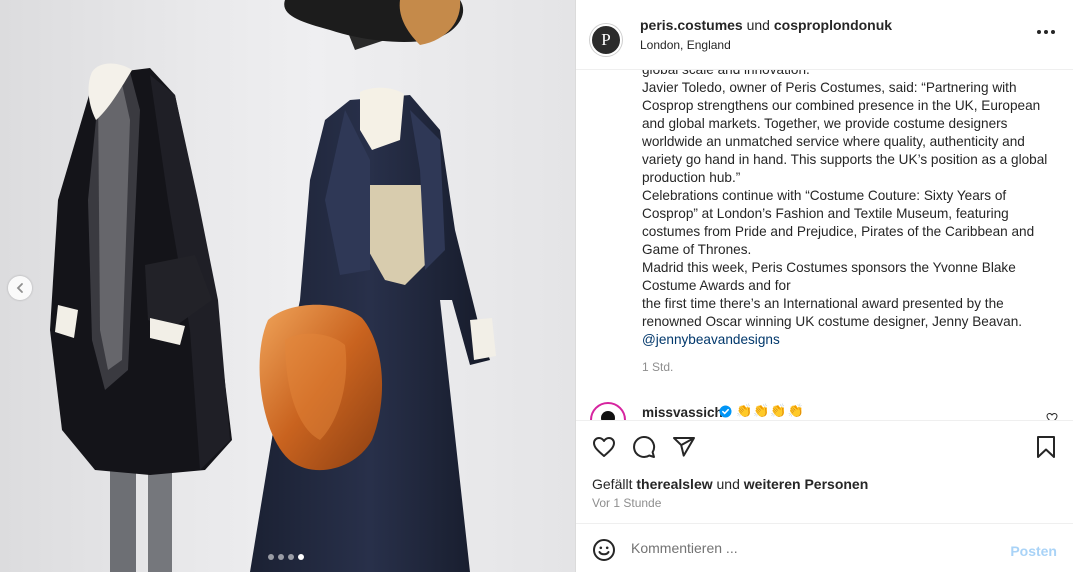 The image size is (1073, 572). Describe the element at coordinates (806, 484) in the screenshot. I see `likes-others-link: weiteren Personen` at that location.